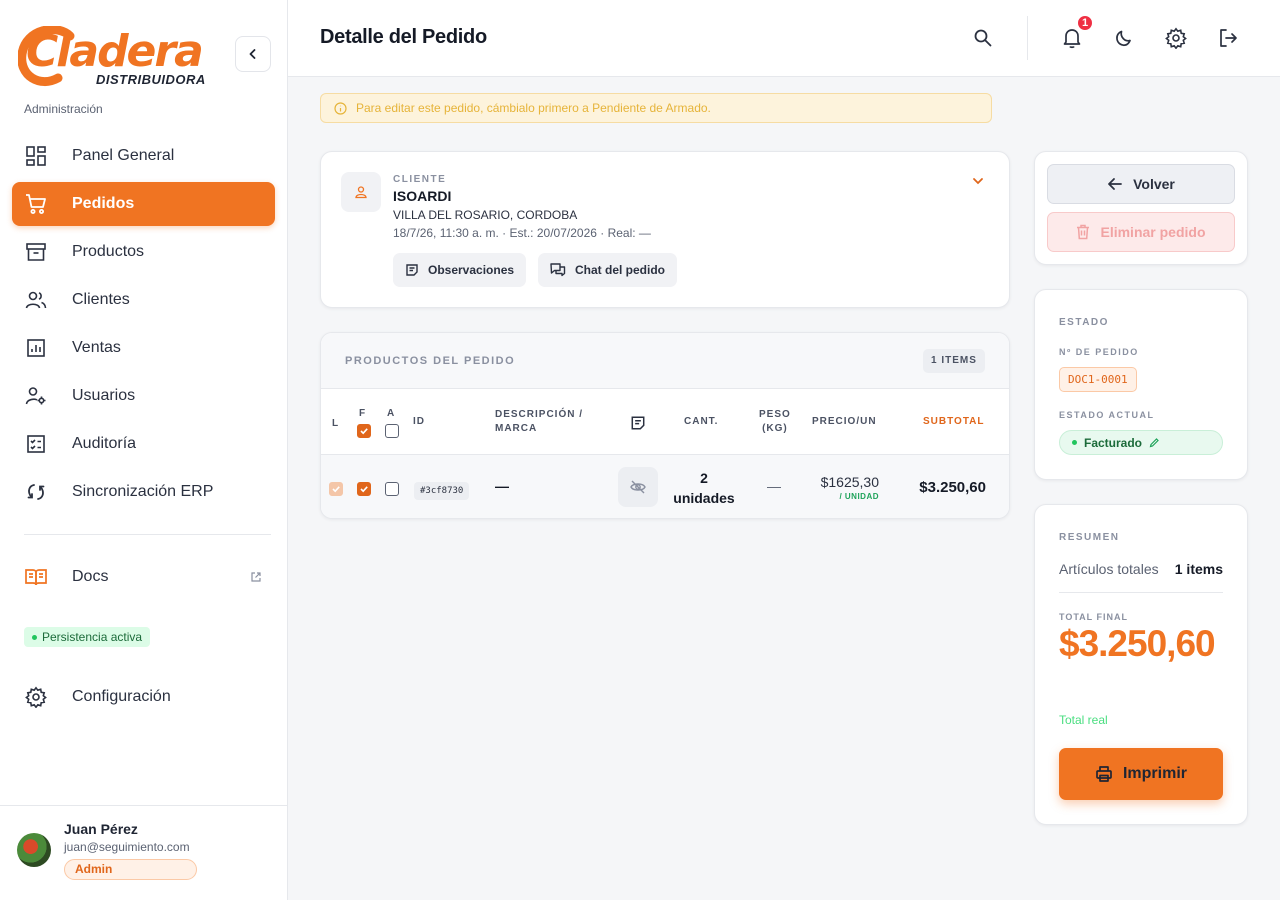 The width and height of the screenshot is (1280, 900). Describe the element at coordinates (844, 421) in the screenshot. I see `column-header-price: PRECIO/UN` at that location.